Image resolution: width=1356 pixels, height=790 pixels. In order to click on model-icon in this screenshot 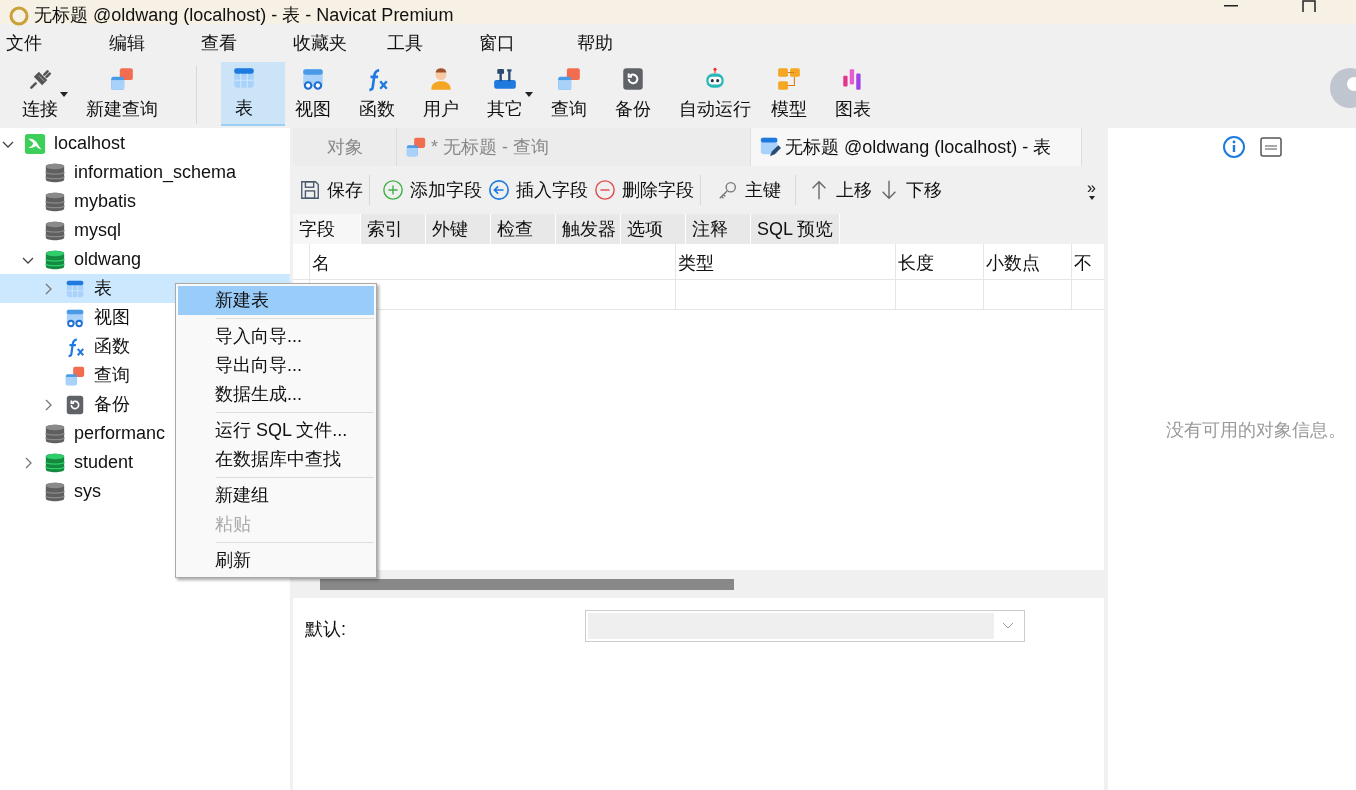, I will do `click(789, 78)`.